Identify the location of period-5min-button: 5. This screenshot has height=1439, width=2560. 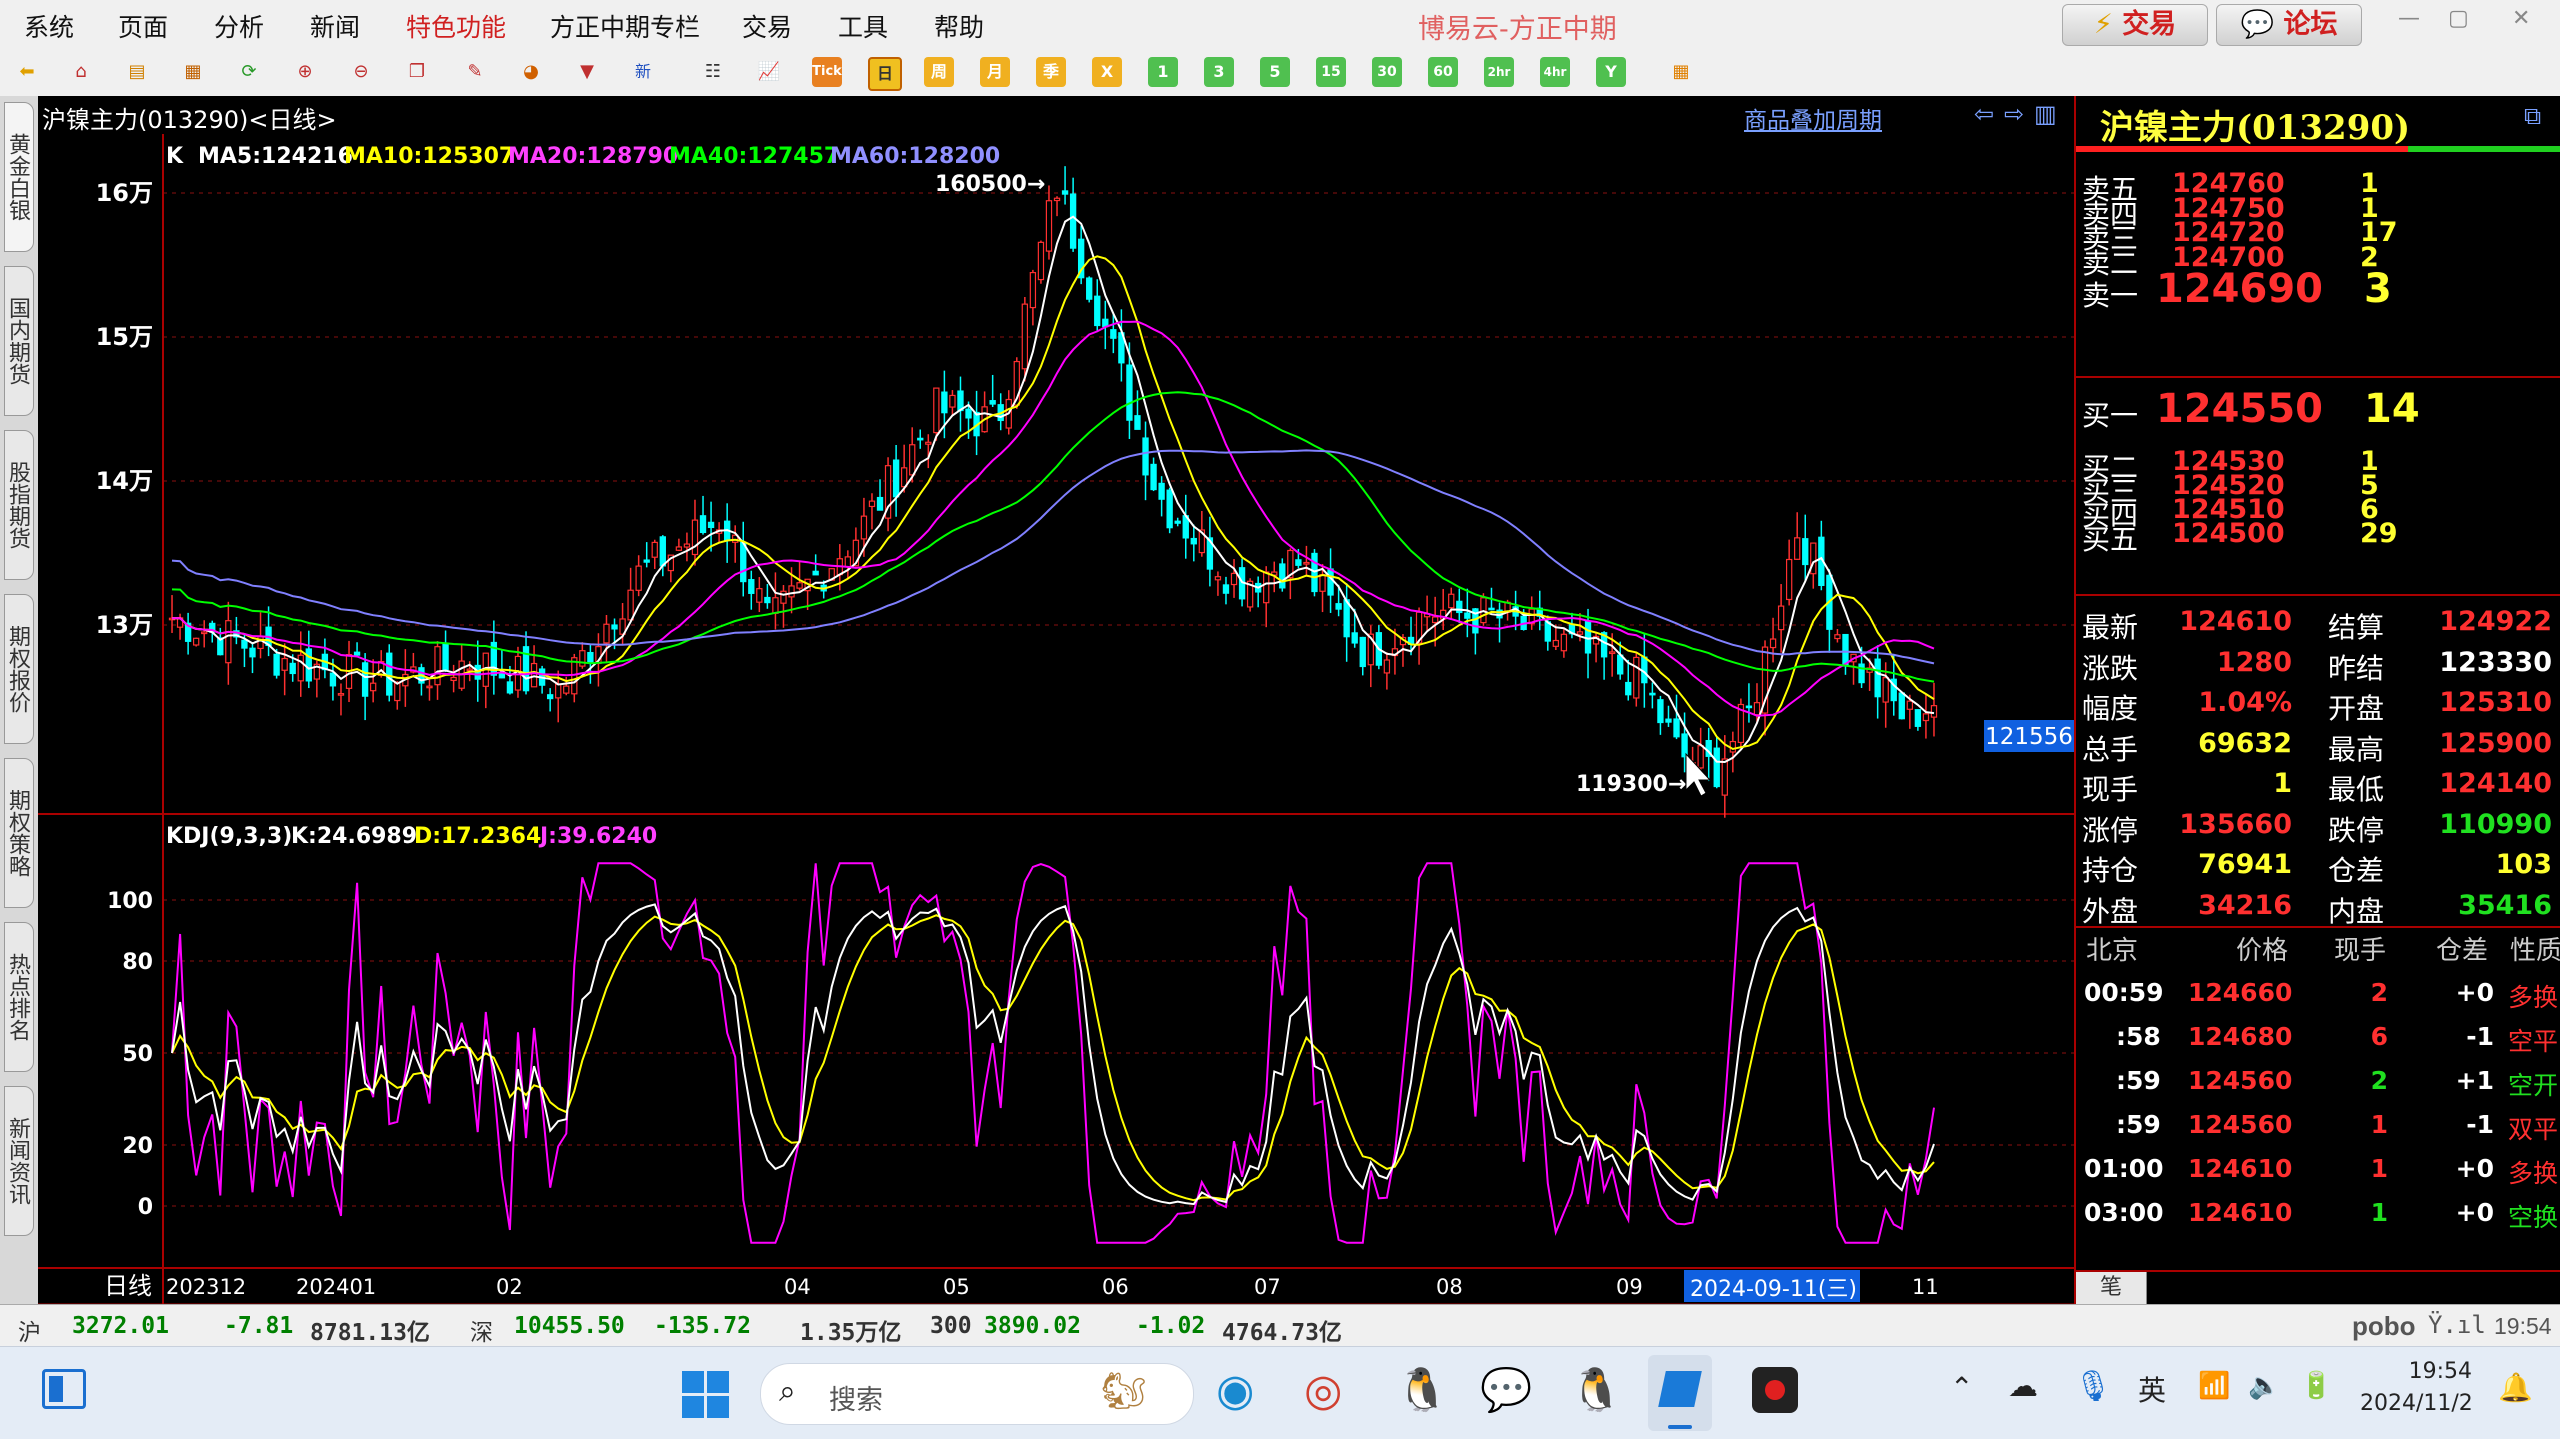
(1275, 72).